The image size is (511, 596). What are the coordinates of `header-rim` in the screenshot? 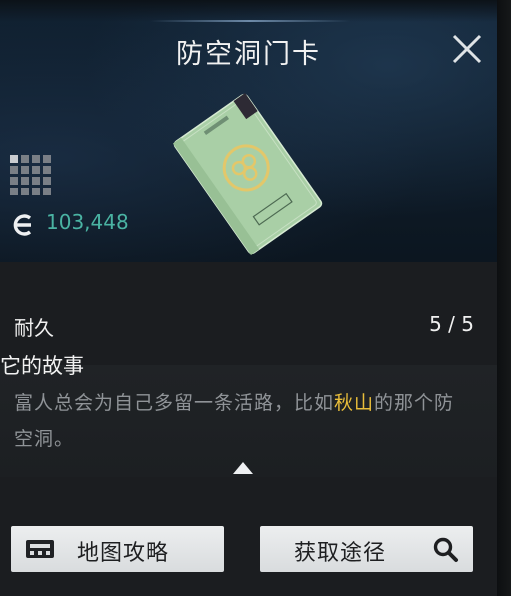 It's located at (248, 11).